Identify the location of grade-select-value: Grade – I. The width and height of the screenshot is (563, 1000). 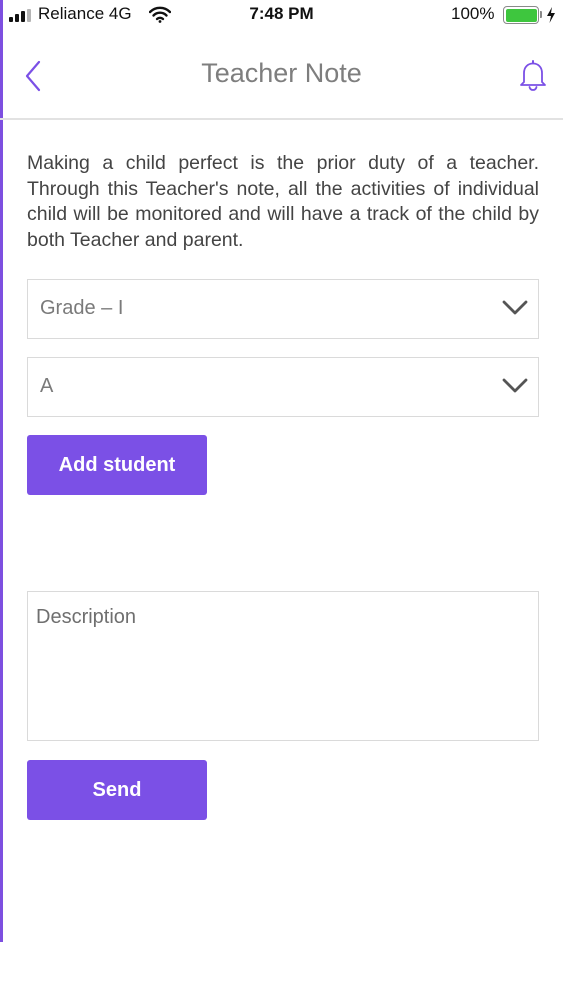
(82, 308).